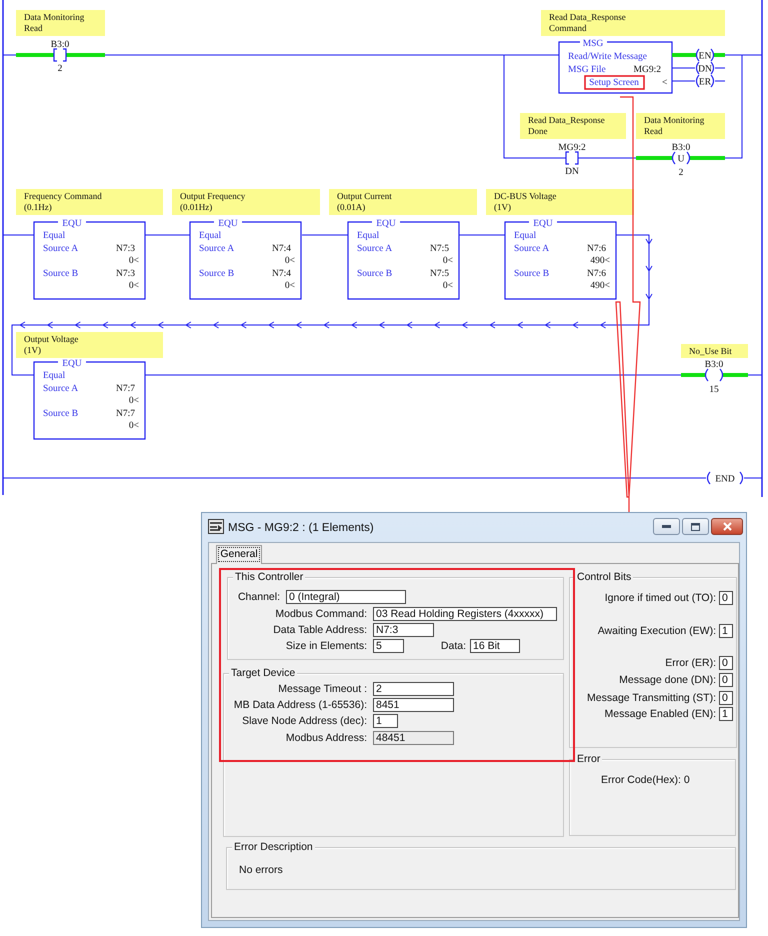 Image resolution: width=768 pixels, height=936 pixels. I want to click on source-address: N7:4, so click(281, 274).